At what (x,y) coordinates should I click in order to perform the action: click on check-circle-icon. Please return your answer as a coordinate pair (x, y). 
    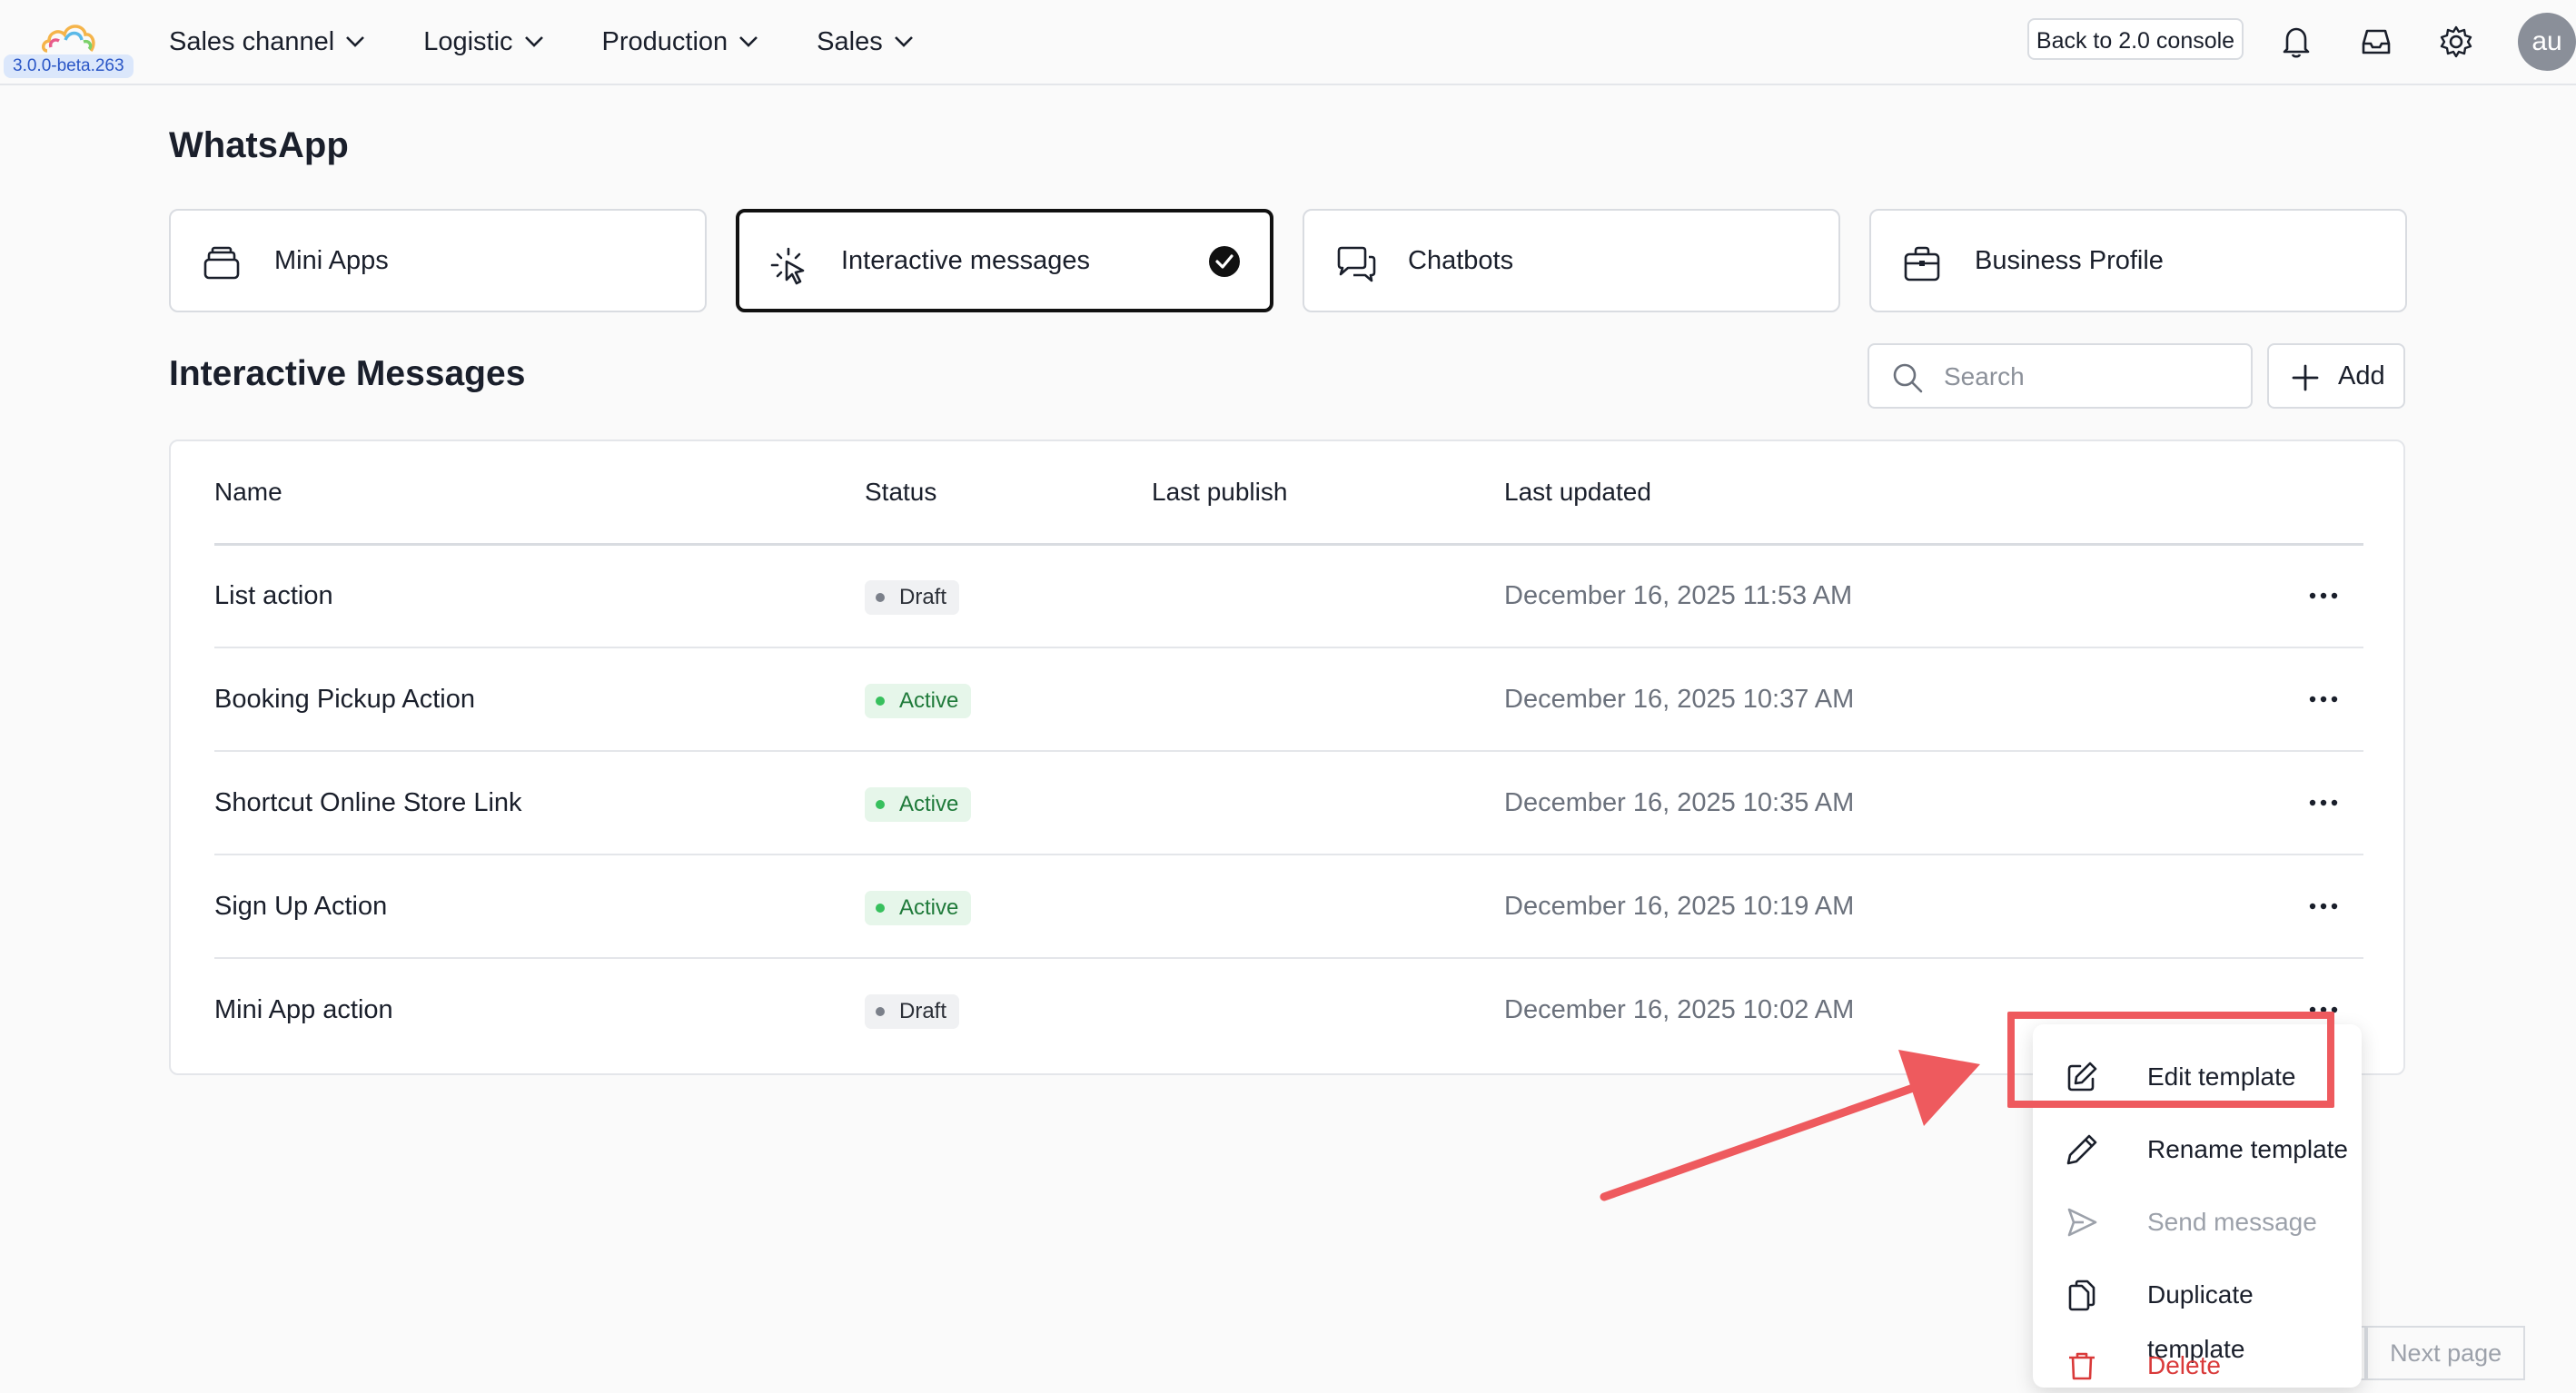
    Looking at the image, I should click on (1224, 263).